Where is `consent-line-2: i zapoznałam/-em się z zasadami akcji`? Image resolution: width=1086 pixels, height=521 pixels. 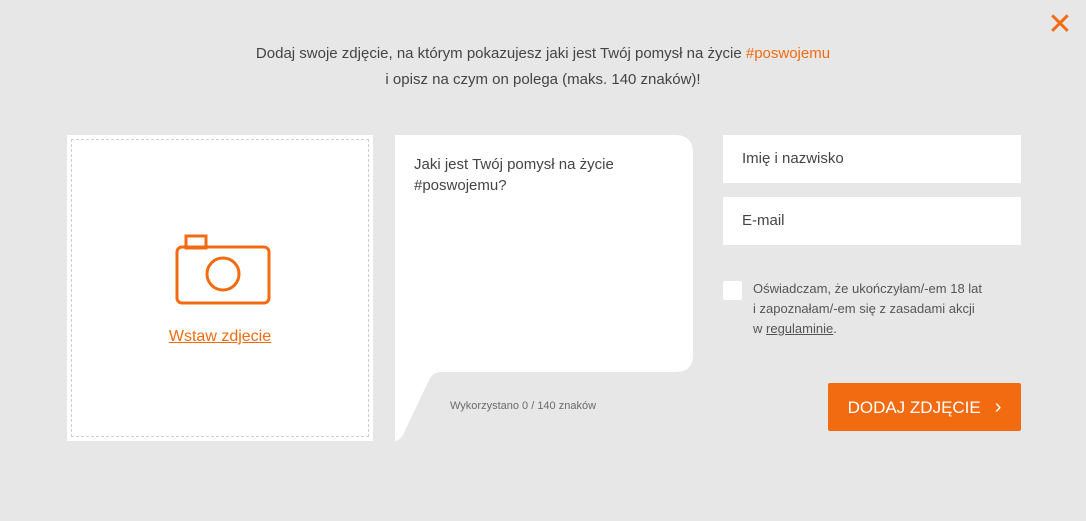
consent-line-2: i zapoznałam/-em się z zasadami akcji is located at coordinates (864, 308).